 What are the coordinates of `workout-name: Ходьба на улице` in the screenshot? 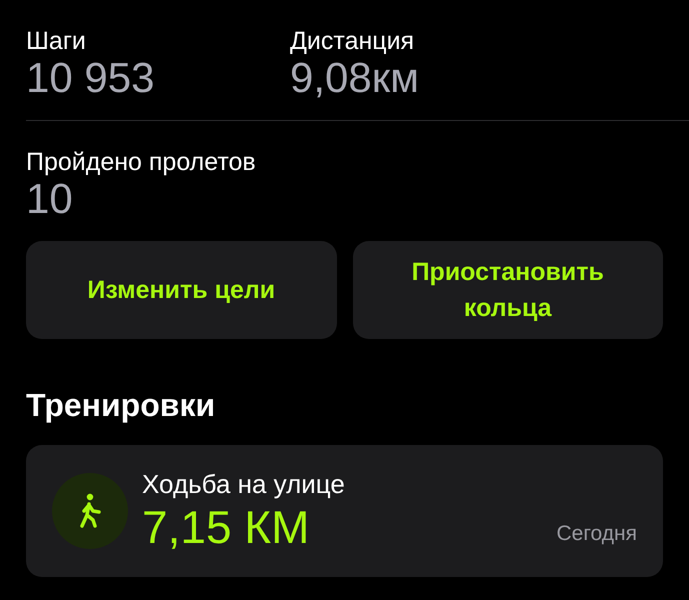 It's located at (244, 484).